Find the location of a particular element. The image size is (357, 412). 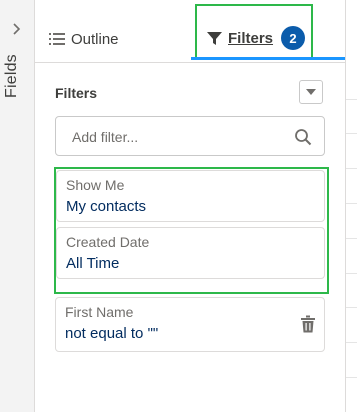

caret-down-icon is located at coordinates (311, 92).